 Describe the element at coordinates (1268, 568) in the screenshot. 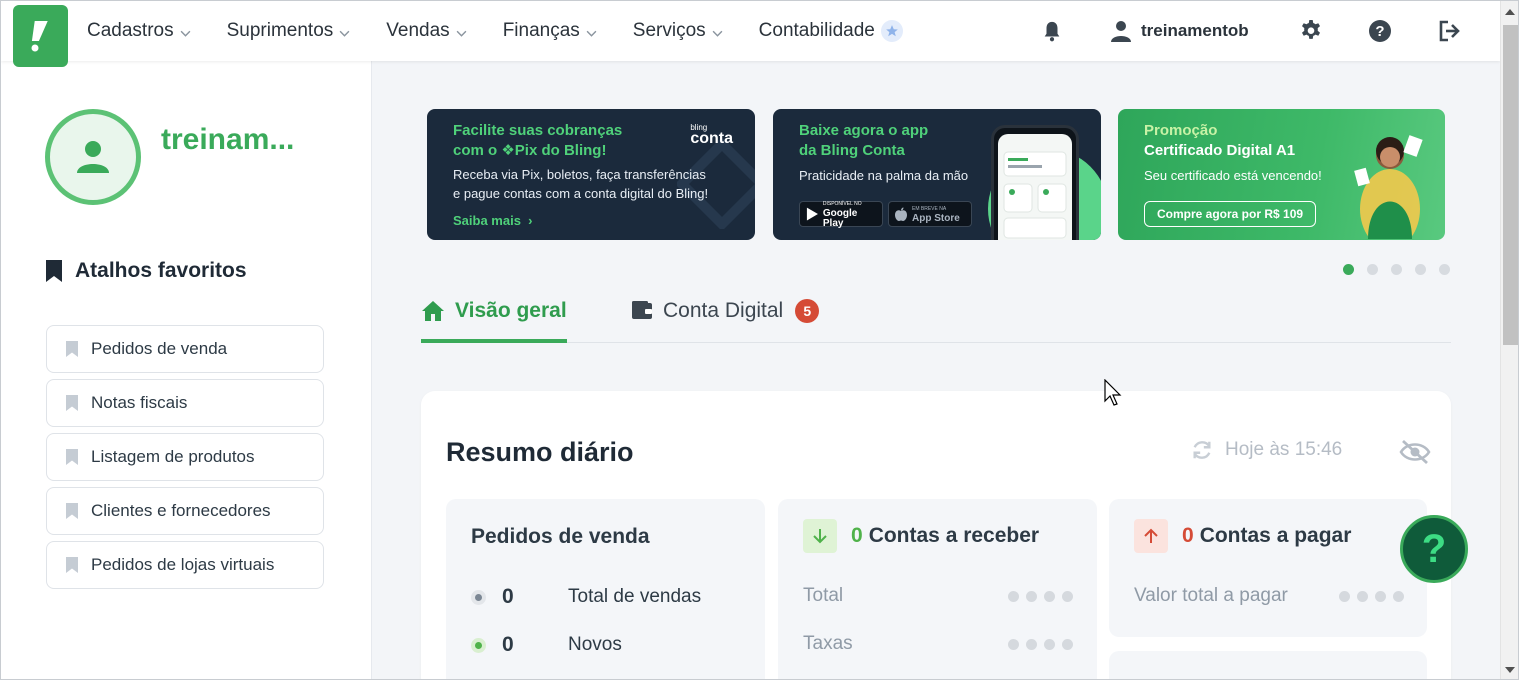

I see `payable-card: 0 Contas a pagar Valor total a pagar` at that location.